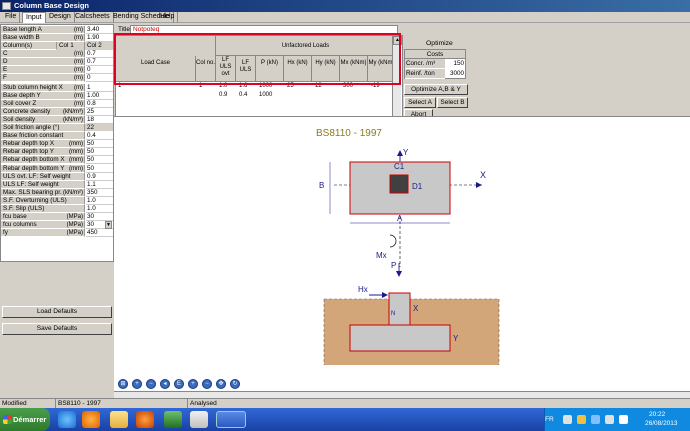  I want to click on select-a-button: Select A, so click(420, 102).